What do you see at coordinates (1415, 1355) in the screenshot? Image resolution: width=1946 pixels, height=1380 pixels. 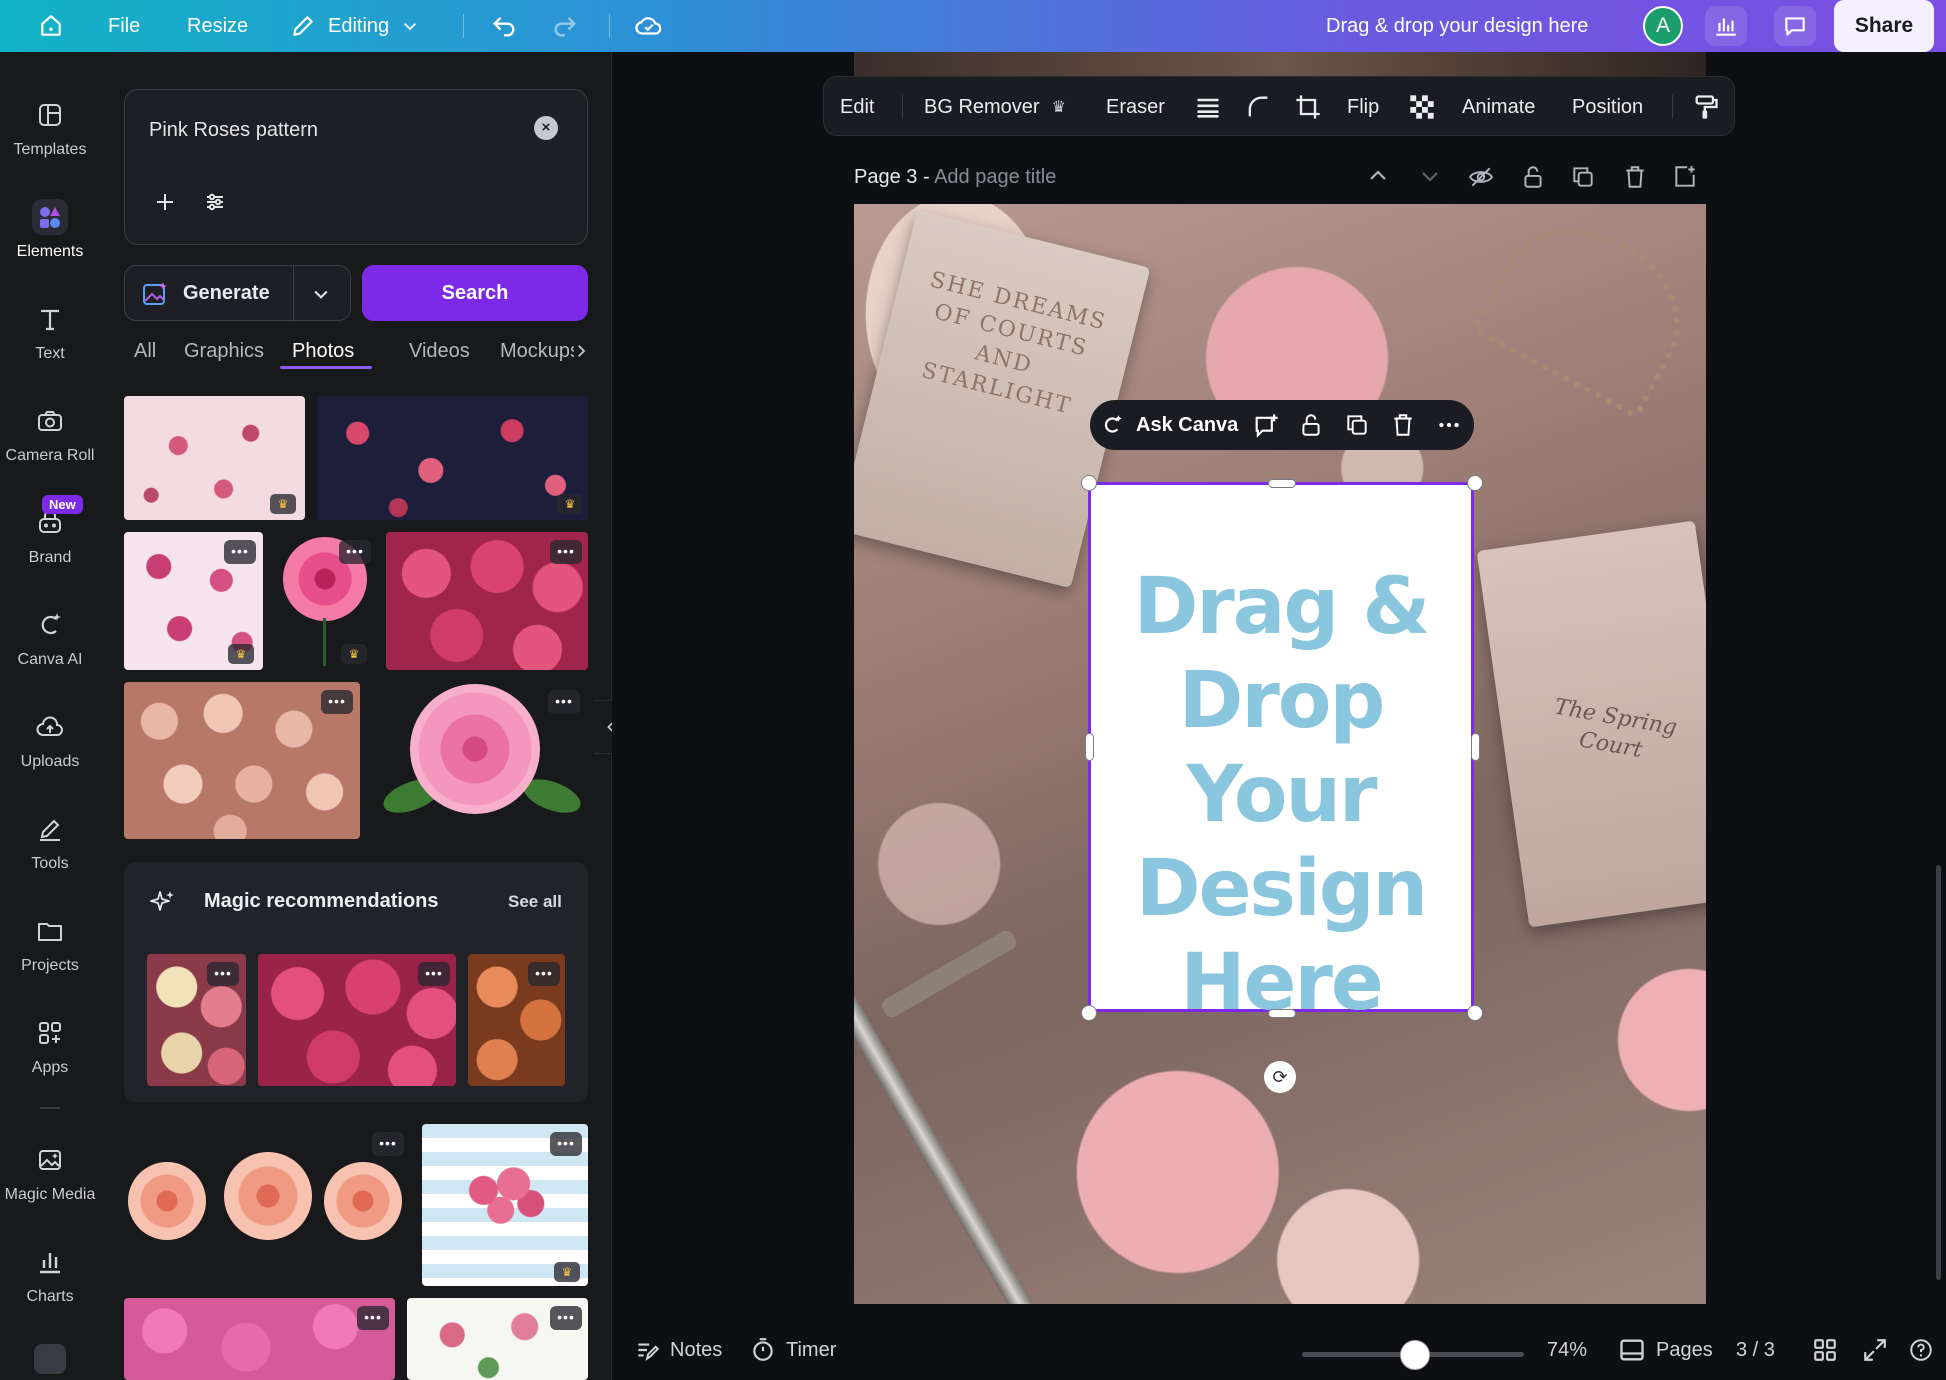 I see `zoom-slider-handle` at bounding box center [1415, 1355].